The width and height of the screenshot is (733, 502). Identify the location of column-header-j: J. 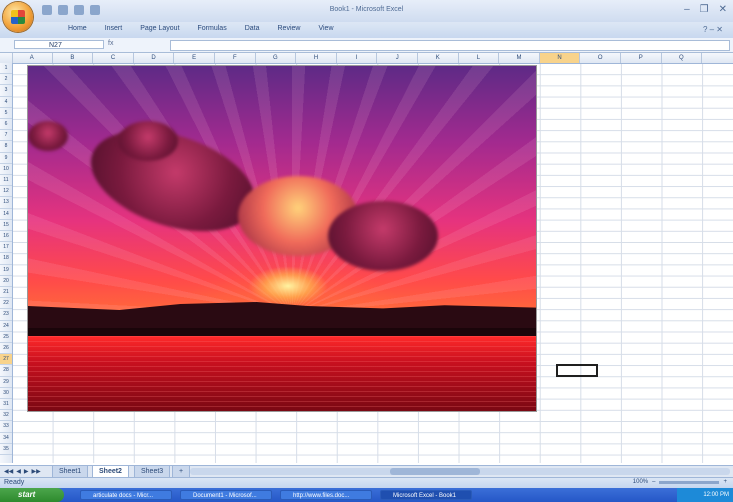
(397, 58).